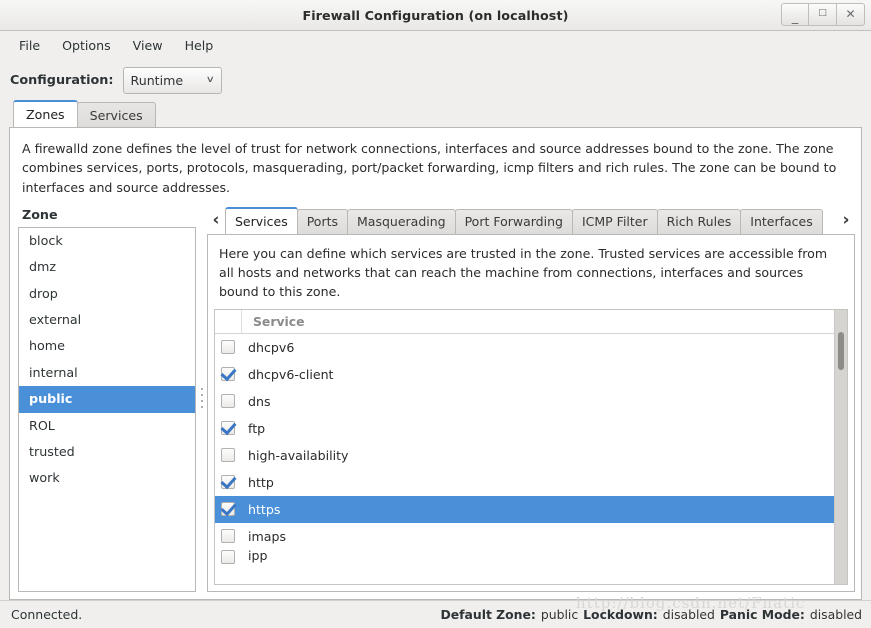  What do you see at coordinates (62, 80) in the screenshot?
I see `configuration-label: Configuration:` at bounding box center [62, 80].